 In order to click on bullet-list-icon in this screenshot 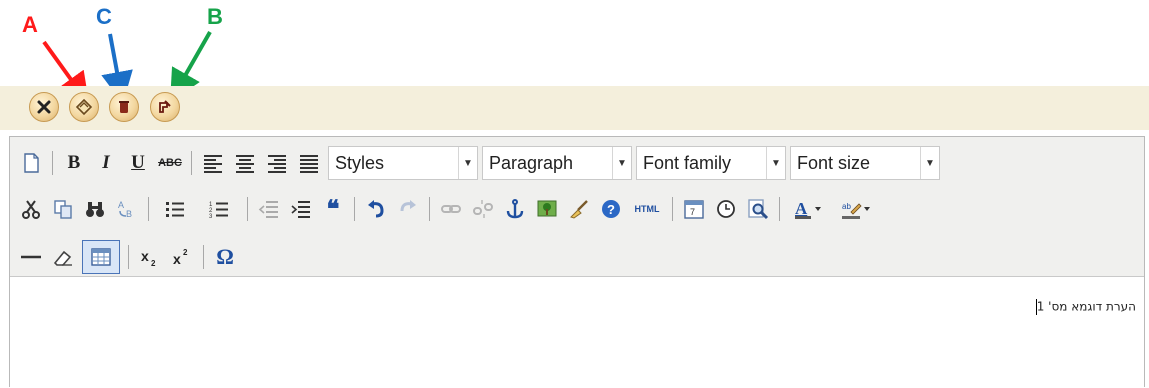, I will do `click(175, 209)`.